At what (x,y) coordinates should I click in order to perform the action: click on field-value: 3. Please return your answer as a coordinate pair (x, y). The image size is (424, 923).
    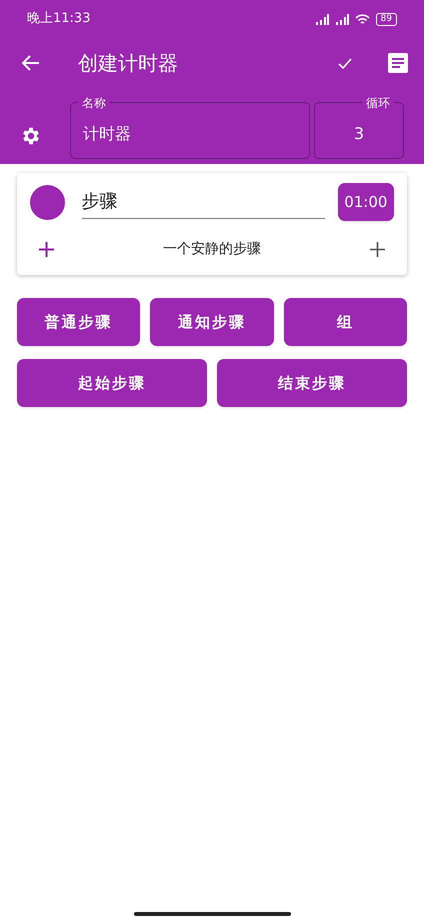
    Looking at the image, I should click on (359, 133).